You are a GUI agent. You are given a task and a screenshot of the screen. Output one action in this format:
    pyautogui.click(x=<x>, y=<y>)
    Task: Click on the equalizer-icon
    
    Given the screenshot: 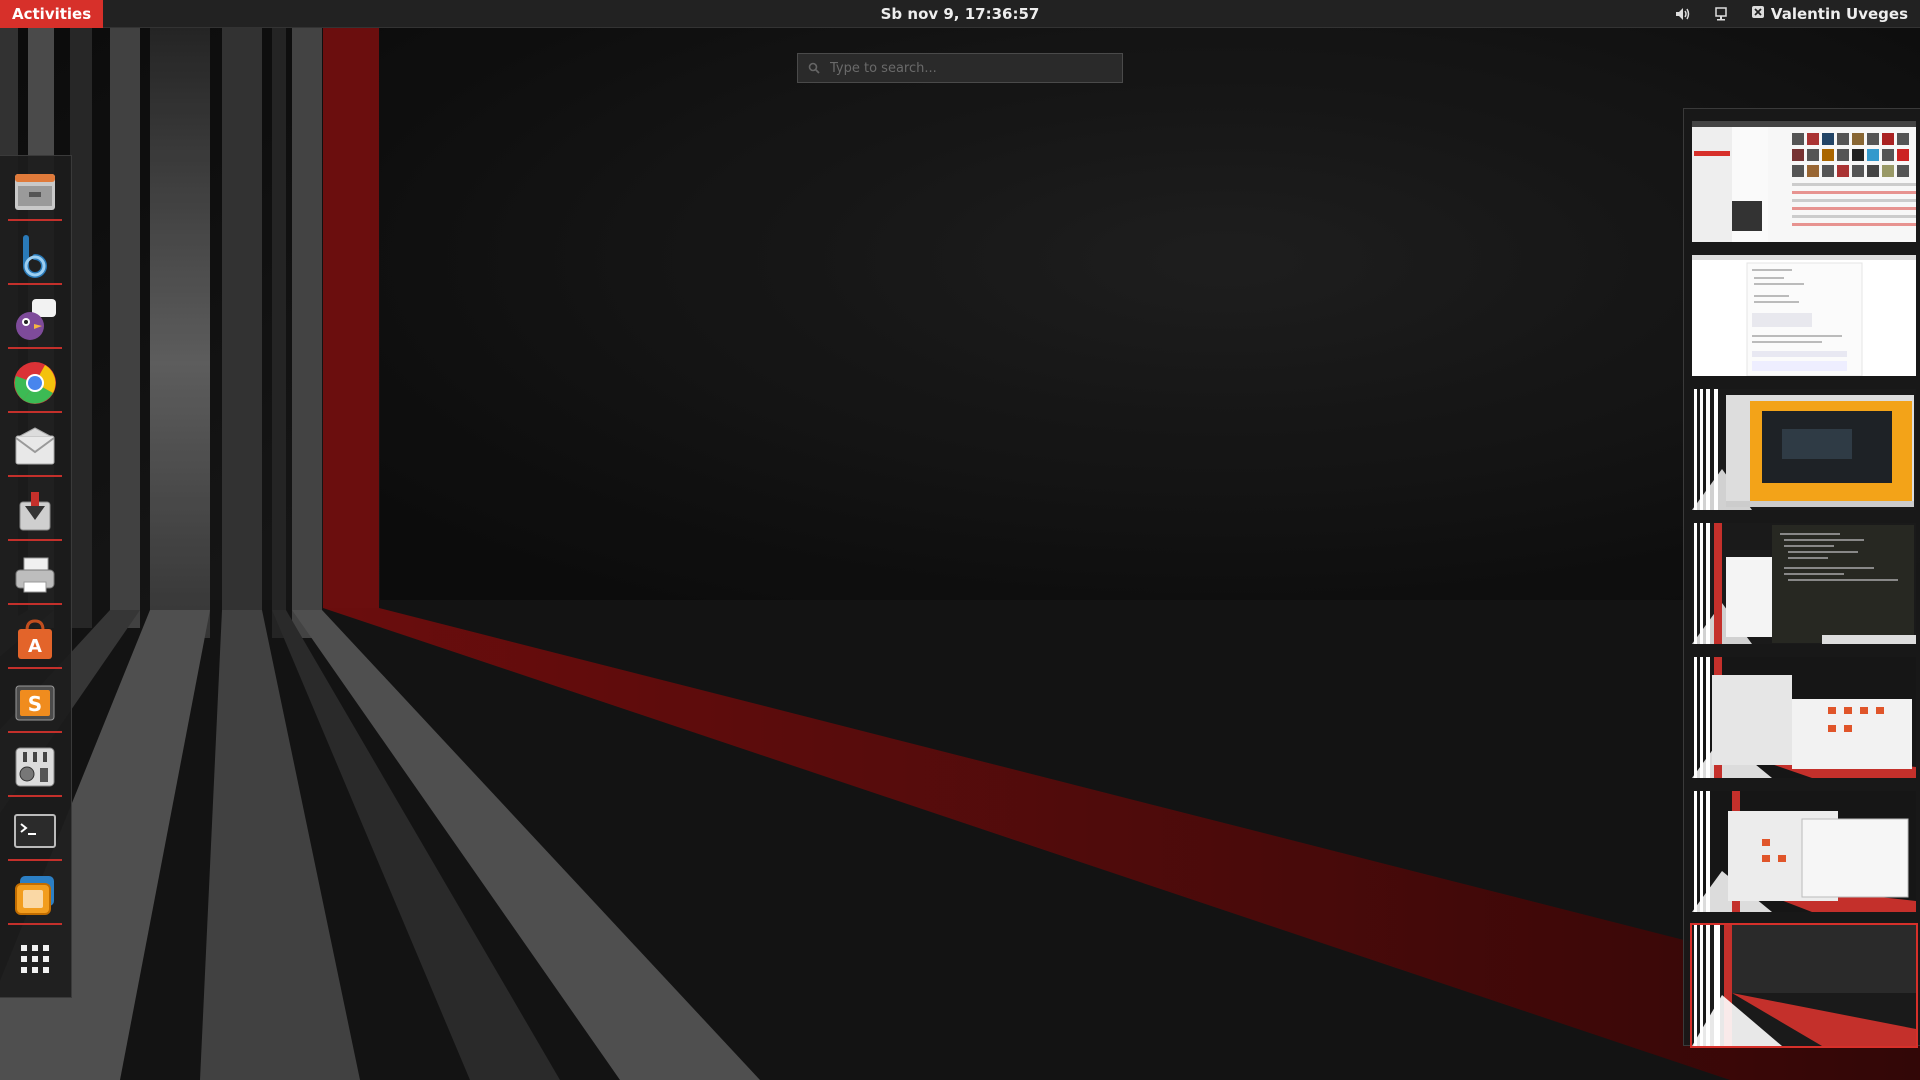 What is the action you would take?
    pyautogui.click(x=35, y=767)
    